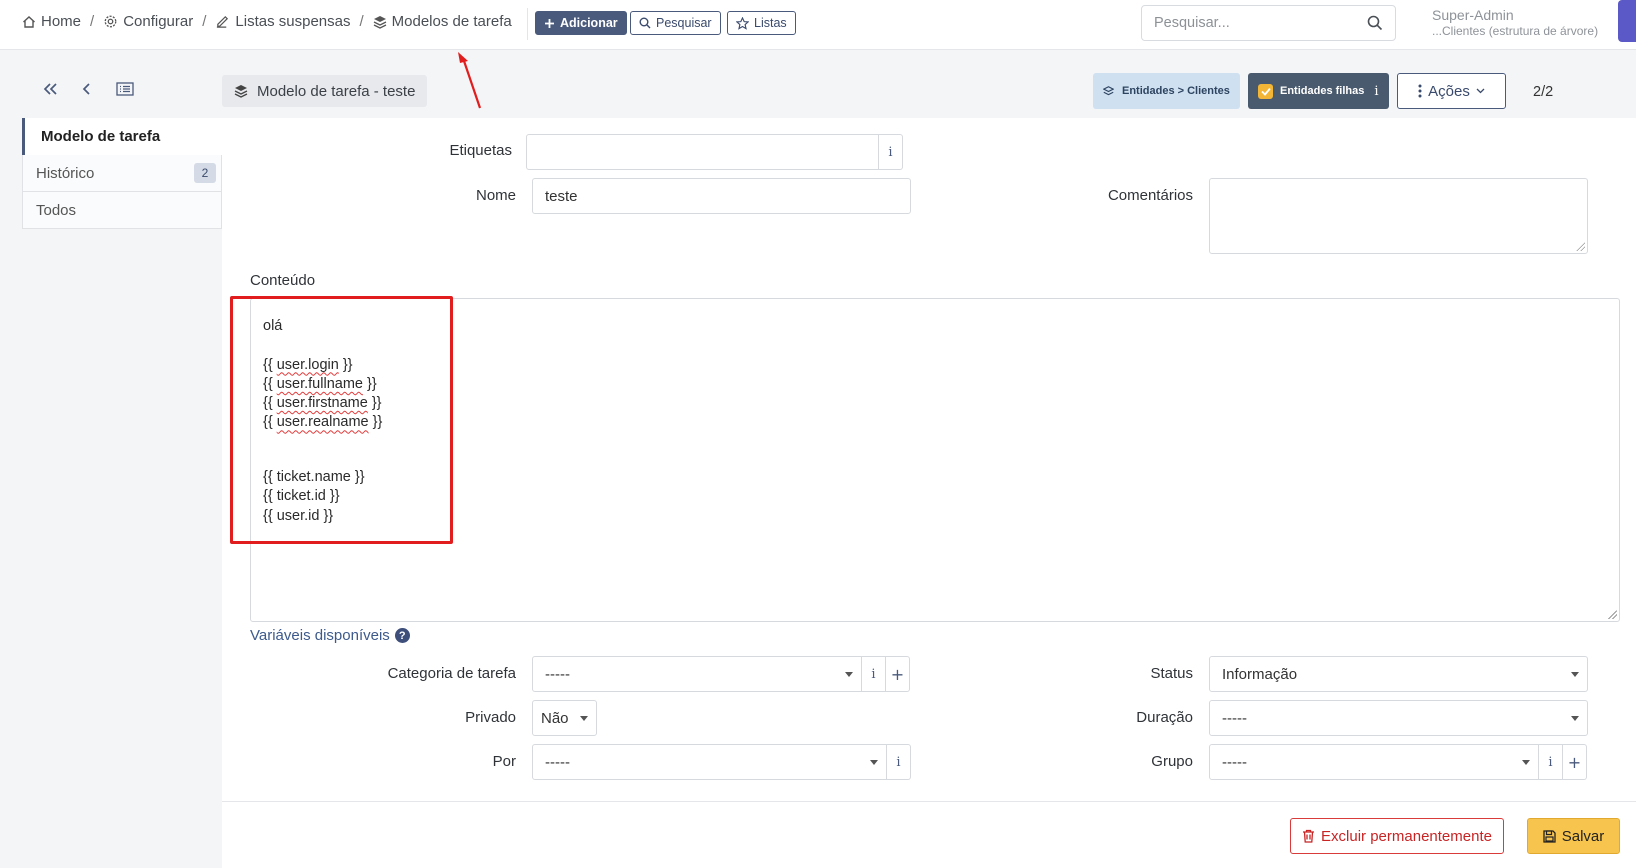  I want to click on lists-button: Listas, so click(761, 23).